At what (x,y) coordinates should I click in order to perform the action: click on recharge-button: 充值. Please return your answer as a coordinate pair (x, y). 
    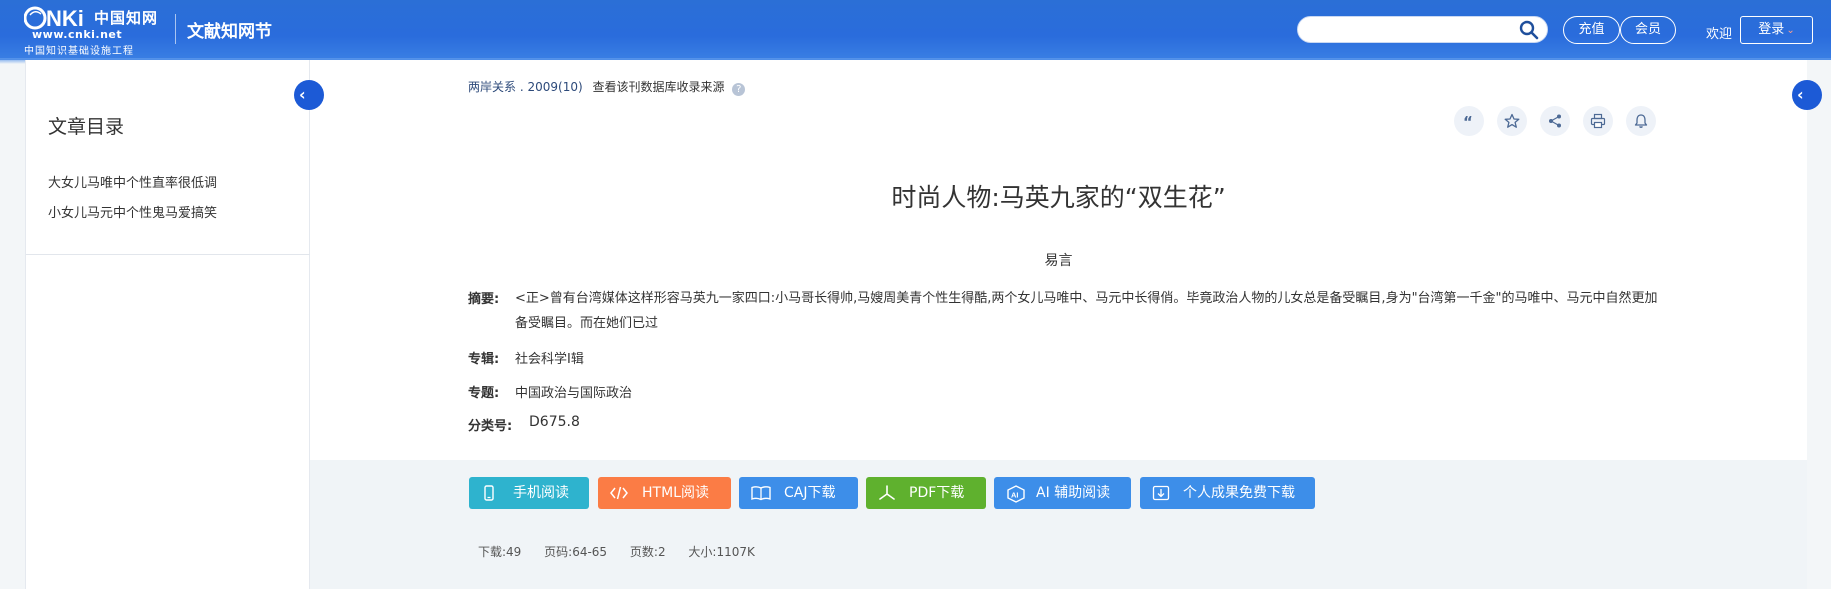
    Looking at the image, I should click on (1591, 30).